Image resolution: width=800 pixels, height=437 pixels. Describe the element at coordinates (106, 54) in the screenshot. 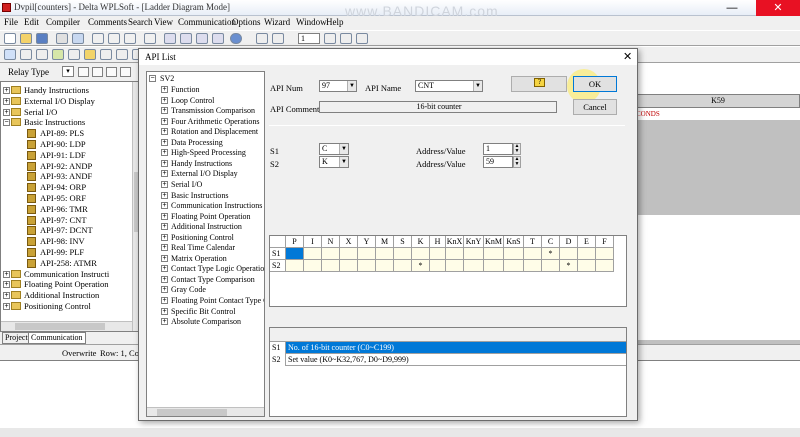

I see `device-icon` at that location.